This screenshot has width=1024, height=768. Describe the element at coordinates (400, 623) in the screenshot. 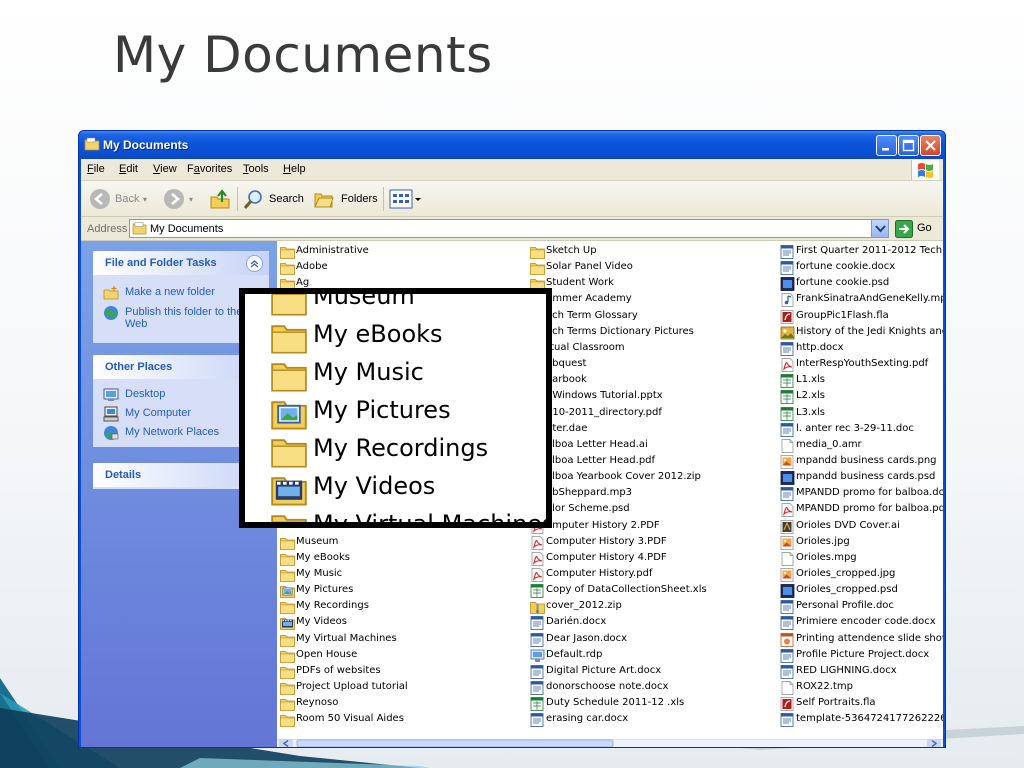

I see `folder-item: My Videos` at that location.